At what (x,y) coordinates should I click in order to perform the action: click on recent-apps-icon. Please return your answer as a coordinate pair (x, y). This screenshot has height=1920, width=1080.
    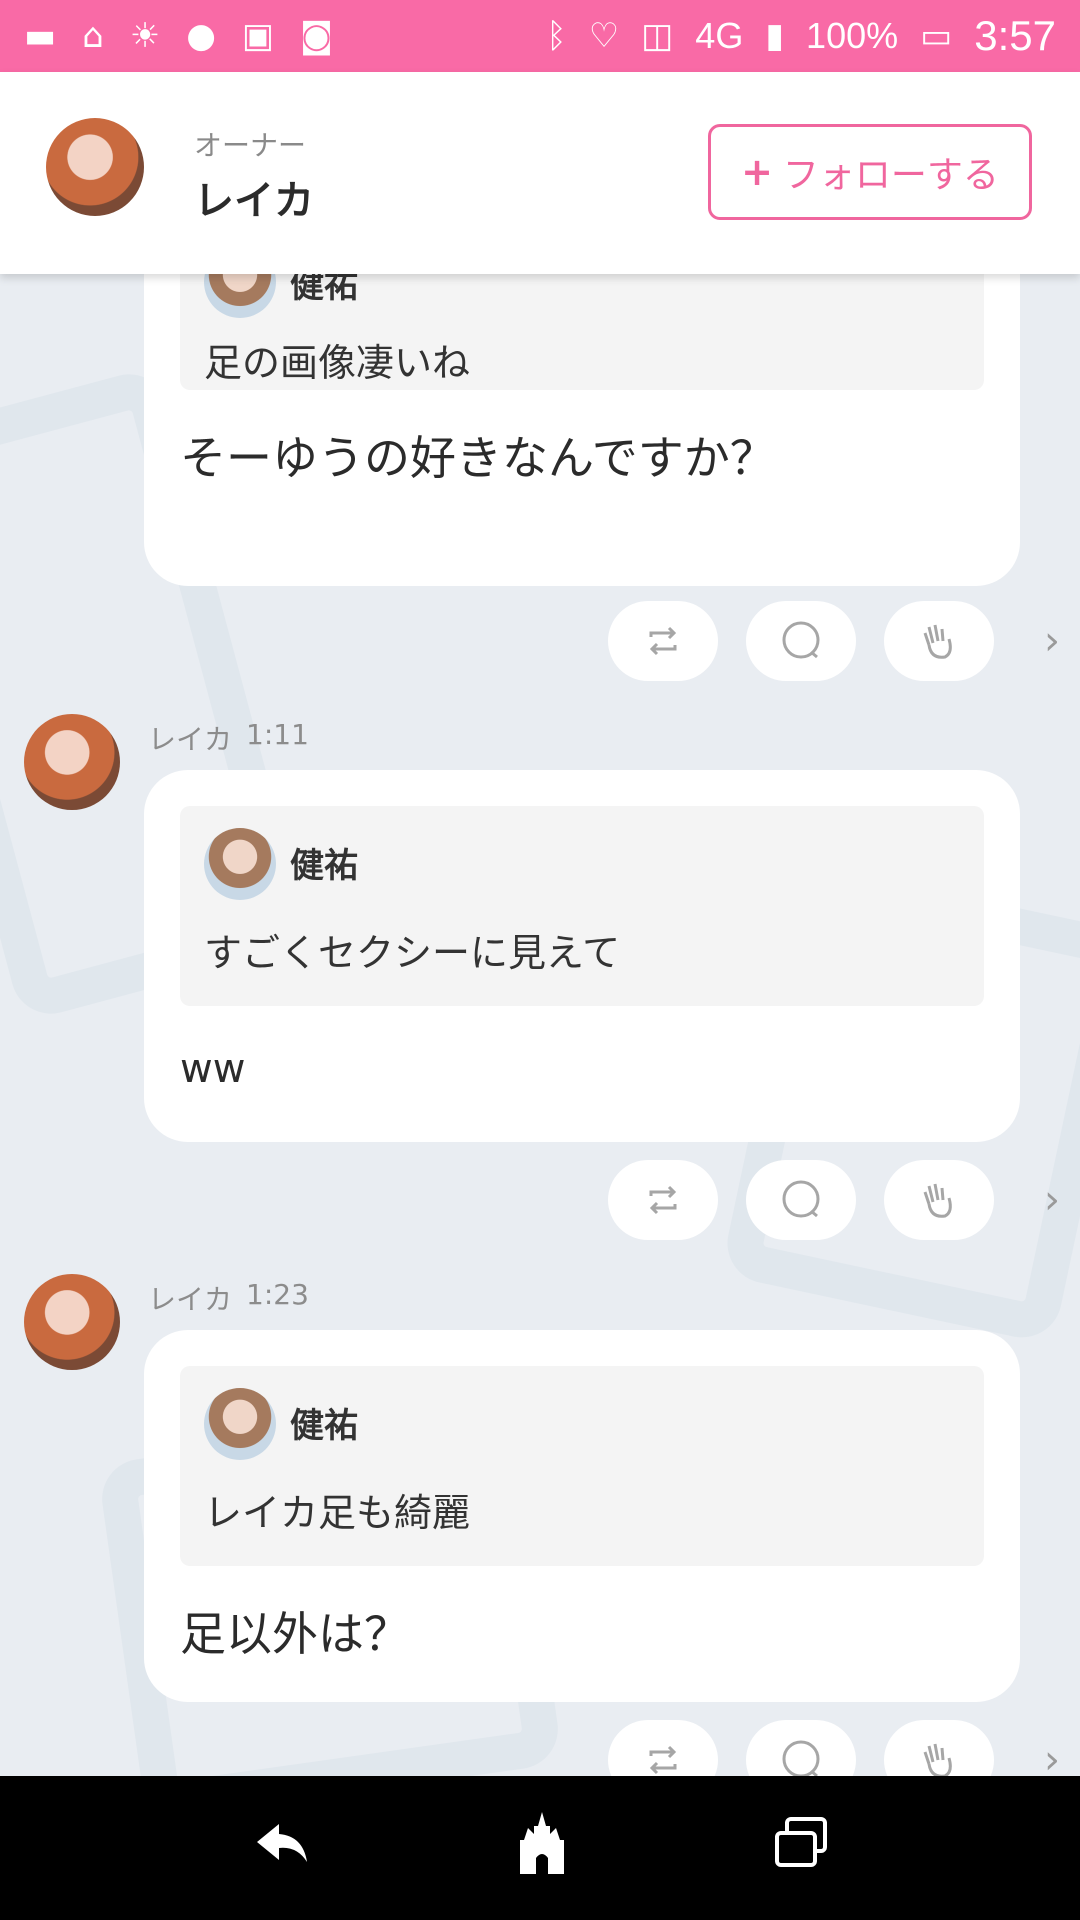
    Looking at the image, I should click on (801, 1848).